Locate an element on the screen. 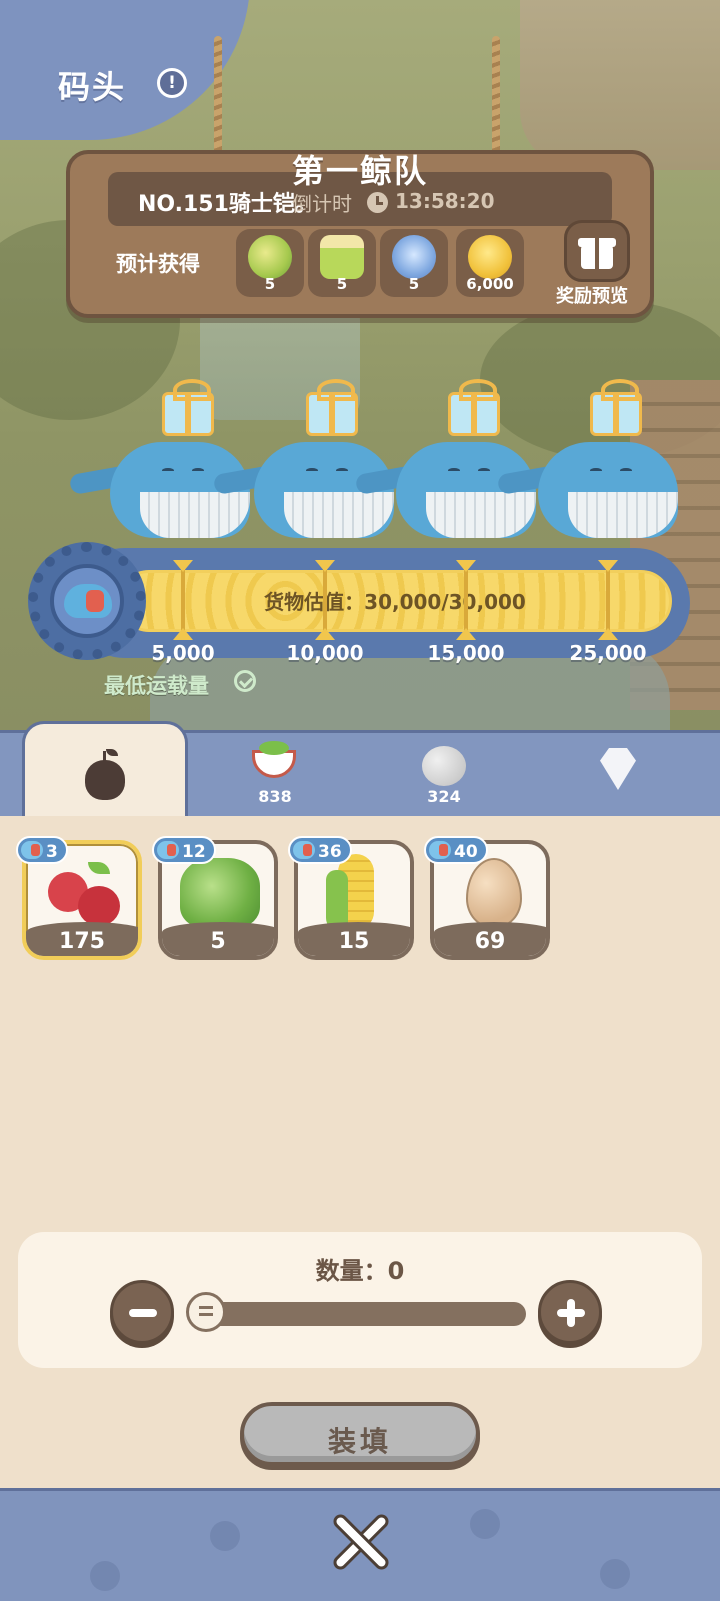  quantity-label: 数量：0 is located at coordinates (360, 1271).